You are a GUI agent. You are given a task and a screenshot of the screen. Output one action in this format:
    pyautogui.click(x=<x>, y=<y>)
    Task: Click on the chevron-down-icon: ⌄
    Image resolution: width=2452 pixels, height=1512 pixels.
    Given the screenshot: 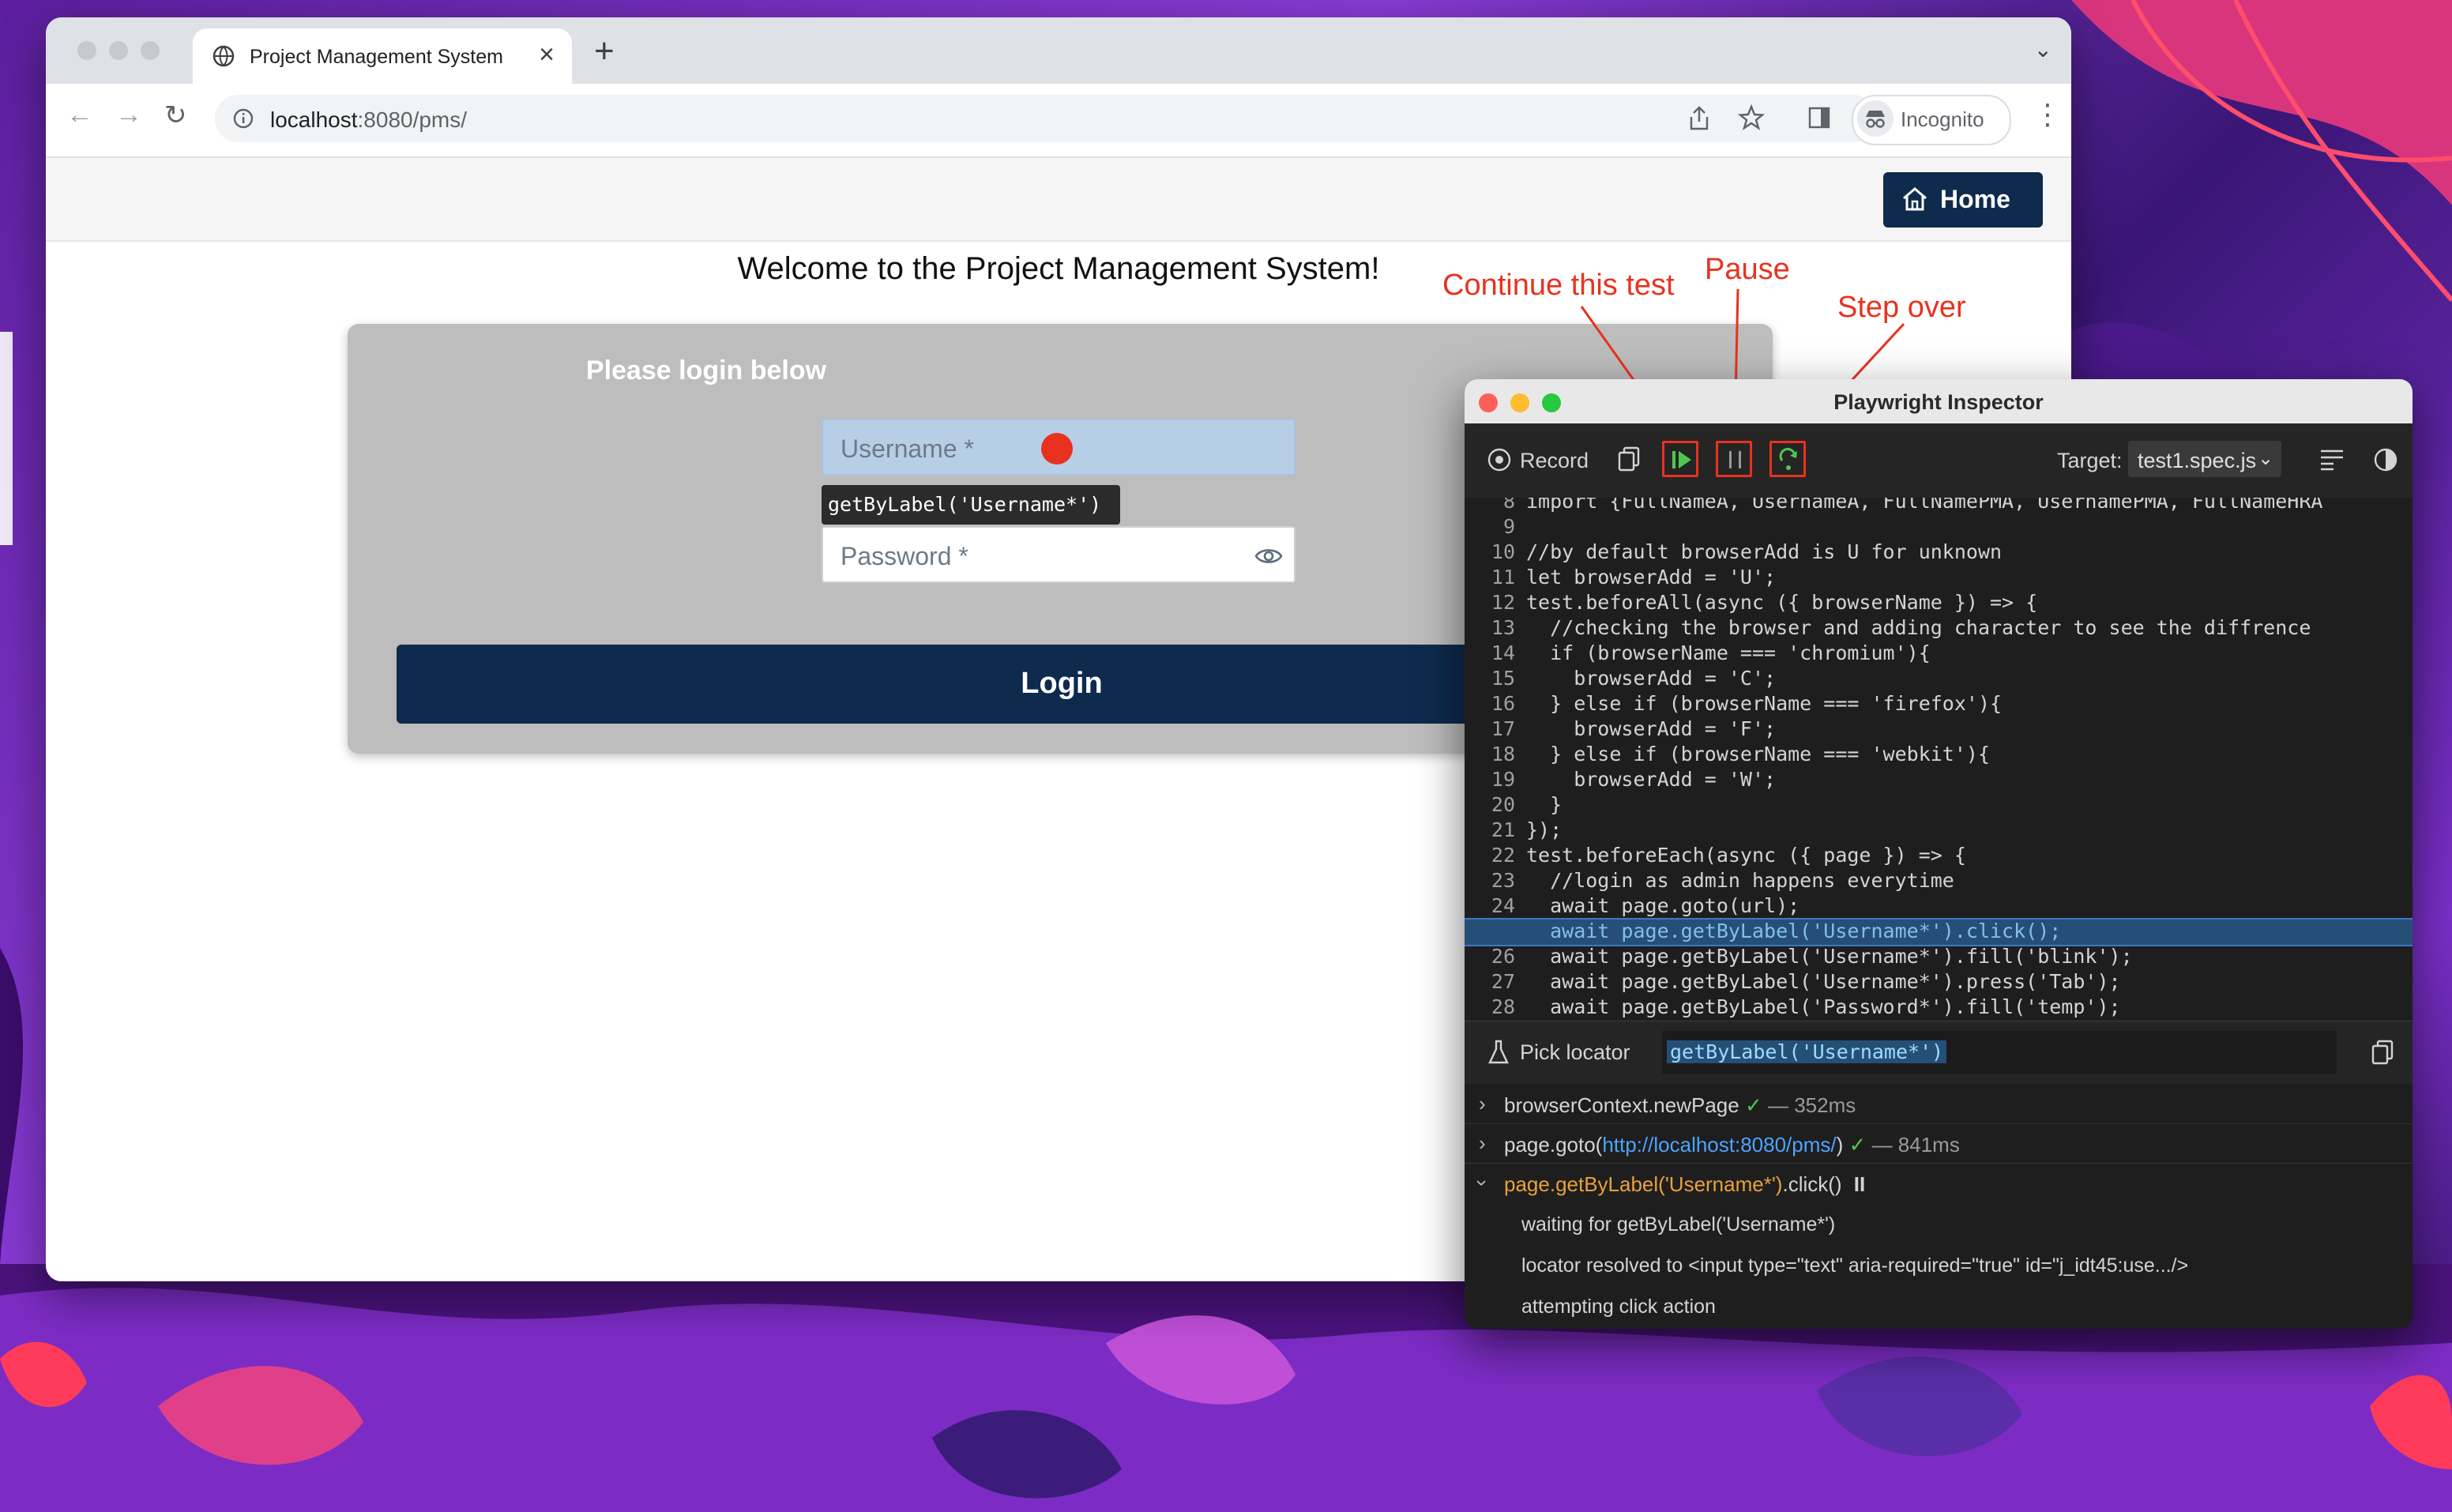 What is the action you would take?
    pyautogui.click(x=2266, y=458)
    